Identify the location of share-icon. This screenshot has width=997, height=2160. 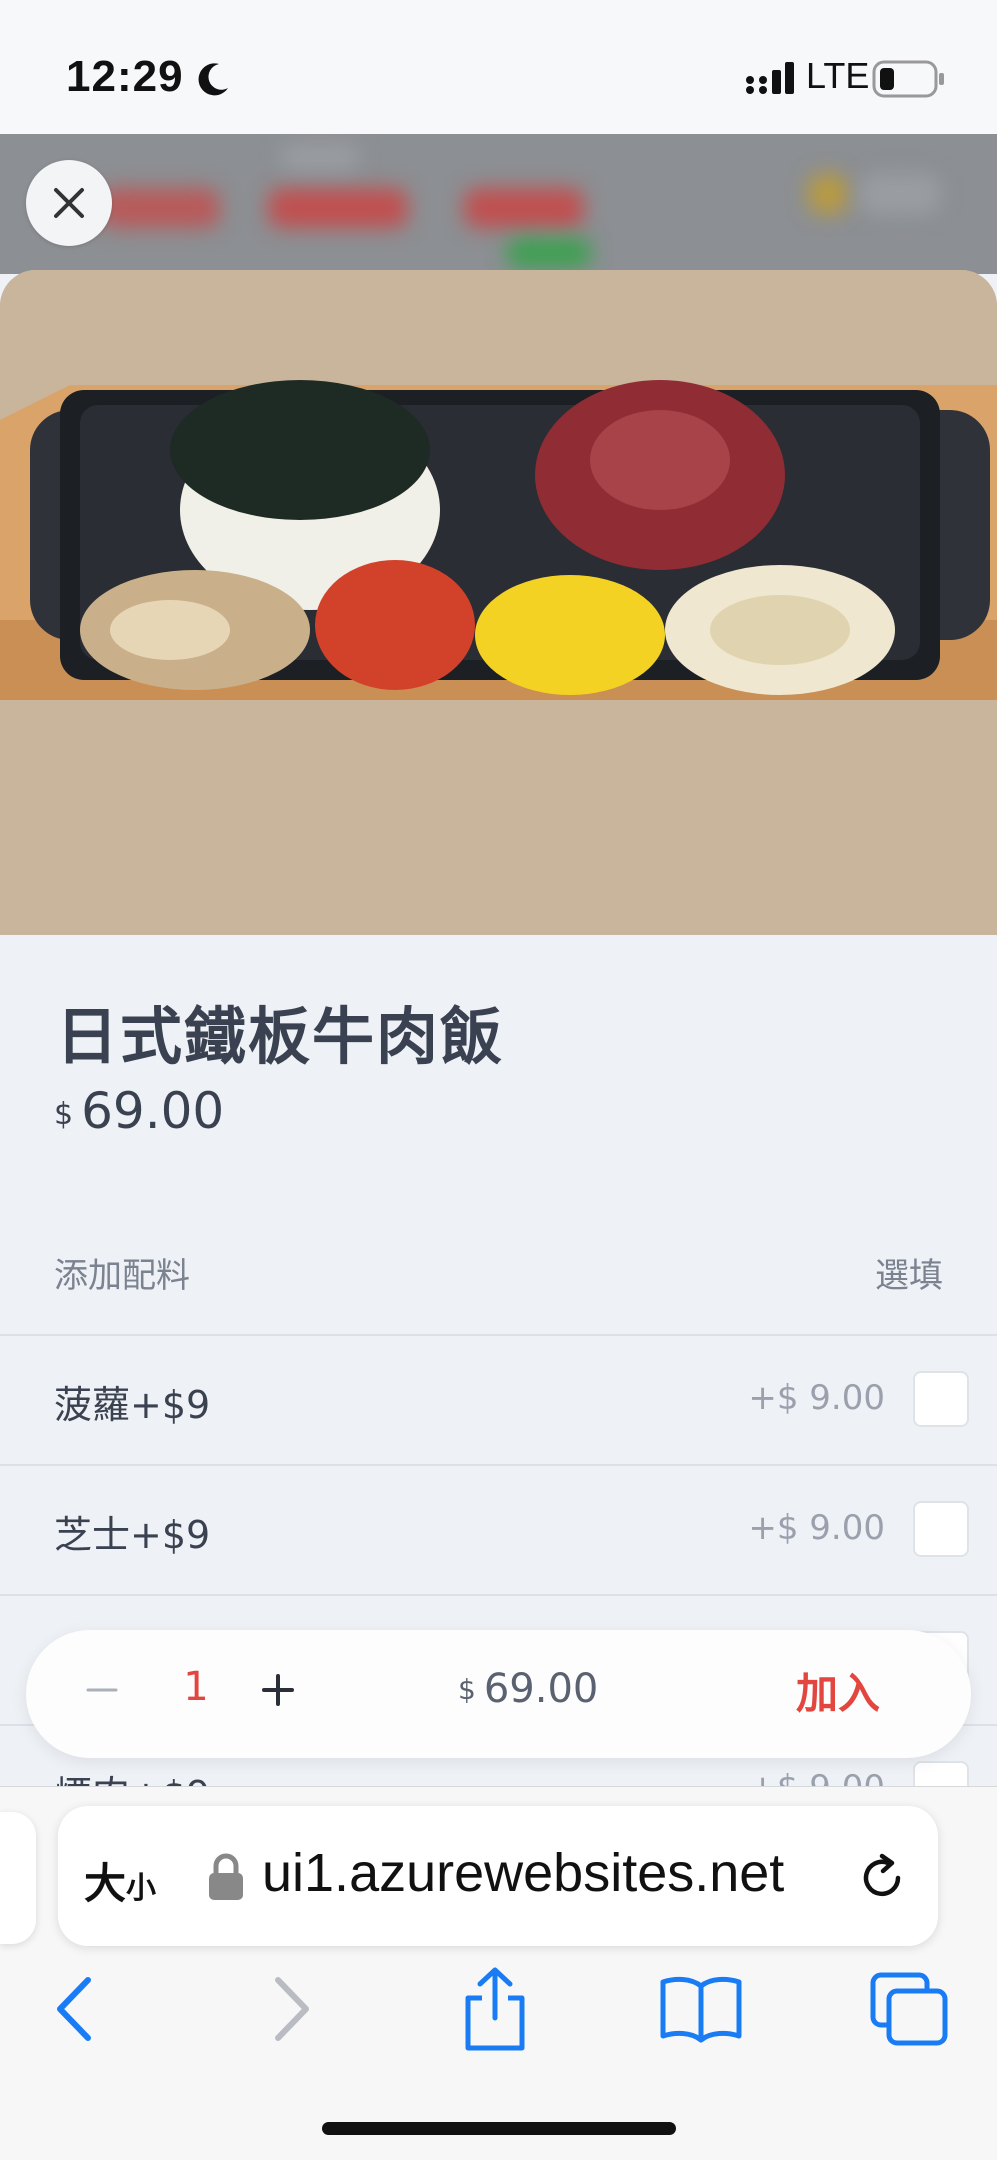
(495, 2009).